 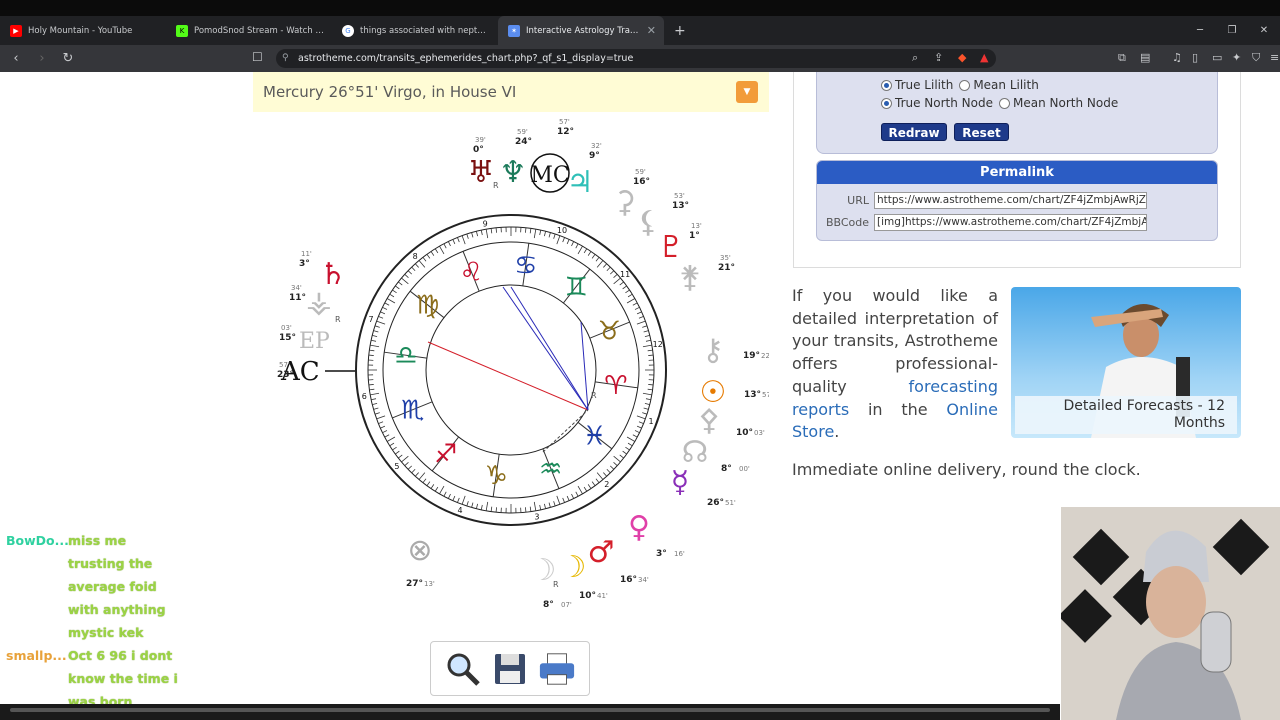 I want to click on degree-label: 8°, so click(x=548, y=605).